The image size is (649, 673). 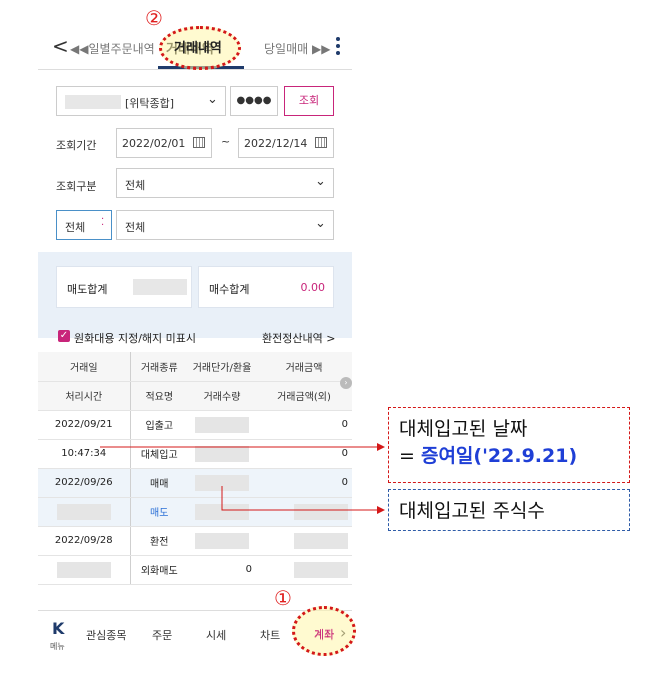 I want to click on header-cell: 거래금액, so click(x=304, y=367).